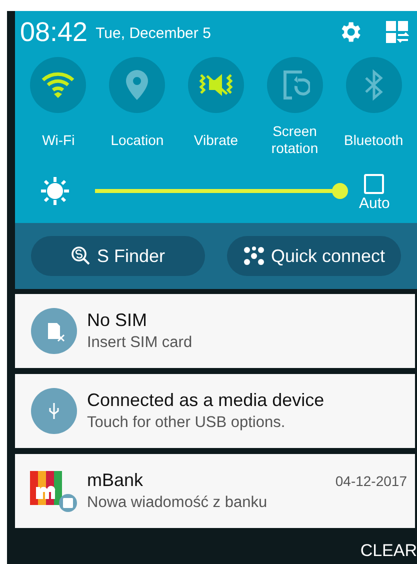 Image resolution: width=417 pixels, height=564 pixels. What do you see at coordinates (253, 256) in the screenshot?
I see `connect-icon` at bounding box center [253, 256].